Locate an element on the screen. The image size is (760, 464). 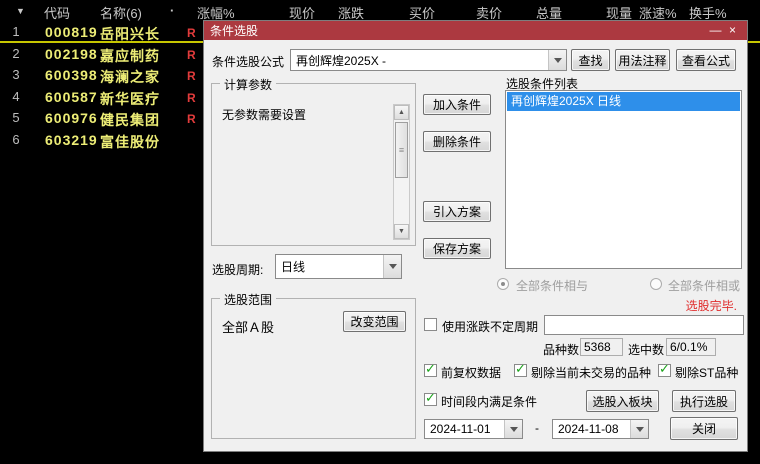
stock-code: 000819 is located at coordinates (71, 32).